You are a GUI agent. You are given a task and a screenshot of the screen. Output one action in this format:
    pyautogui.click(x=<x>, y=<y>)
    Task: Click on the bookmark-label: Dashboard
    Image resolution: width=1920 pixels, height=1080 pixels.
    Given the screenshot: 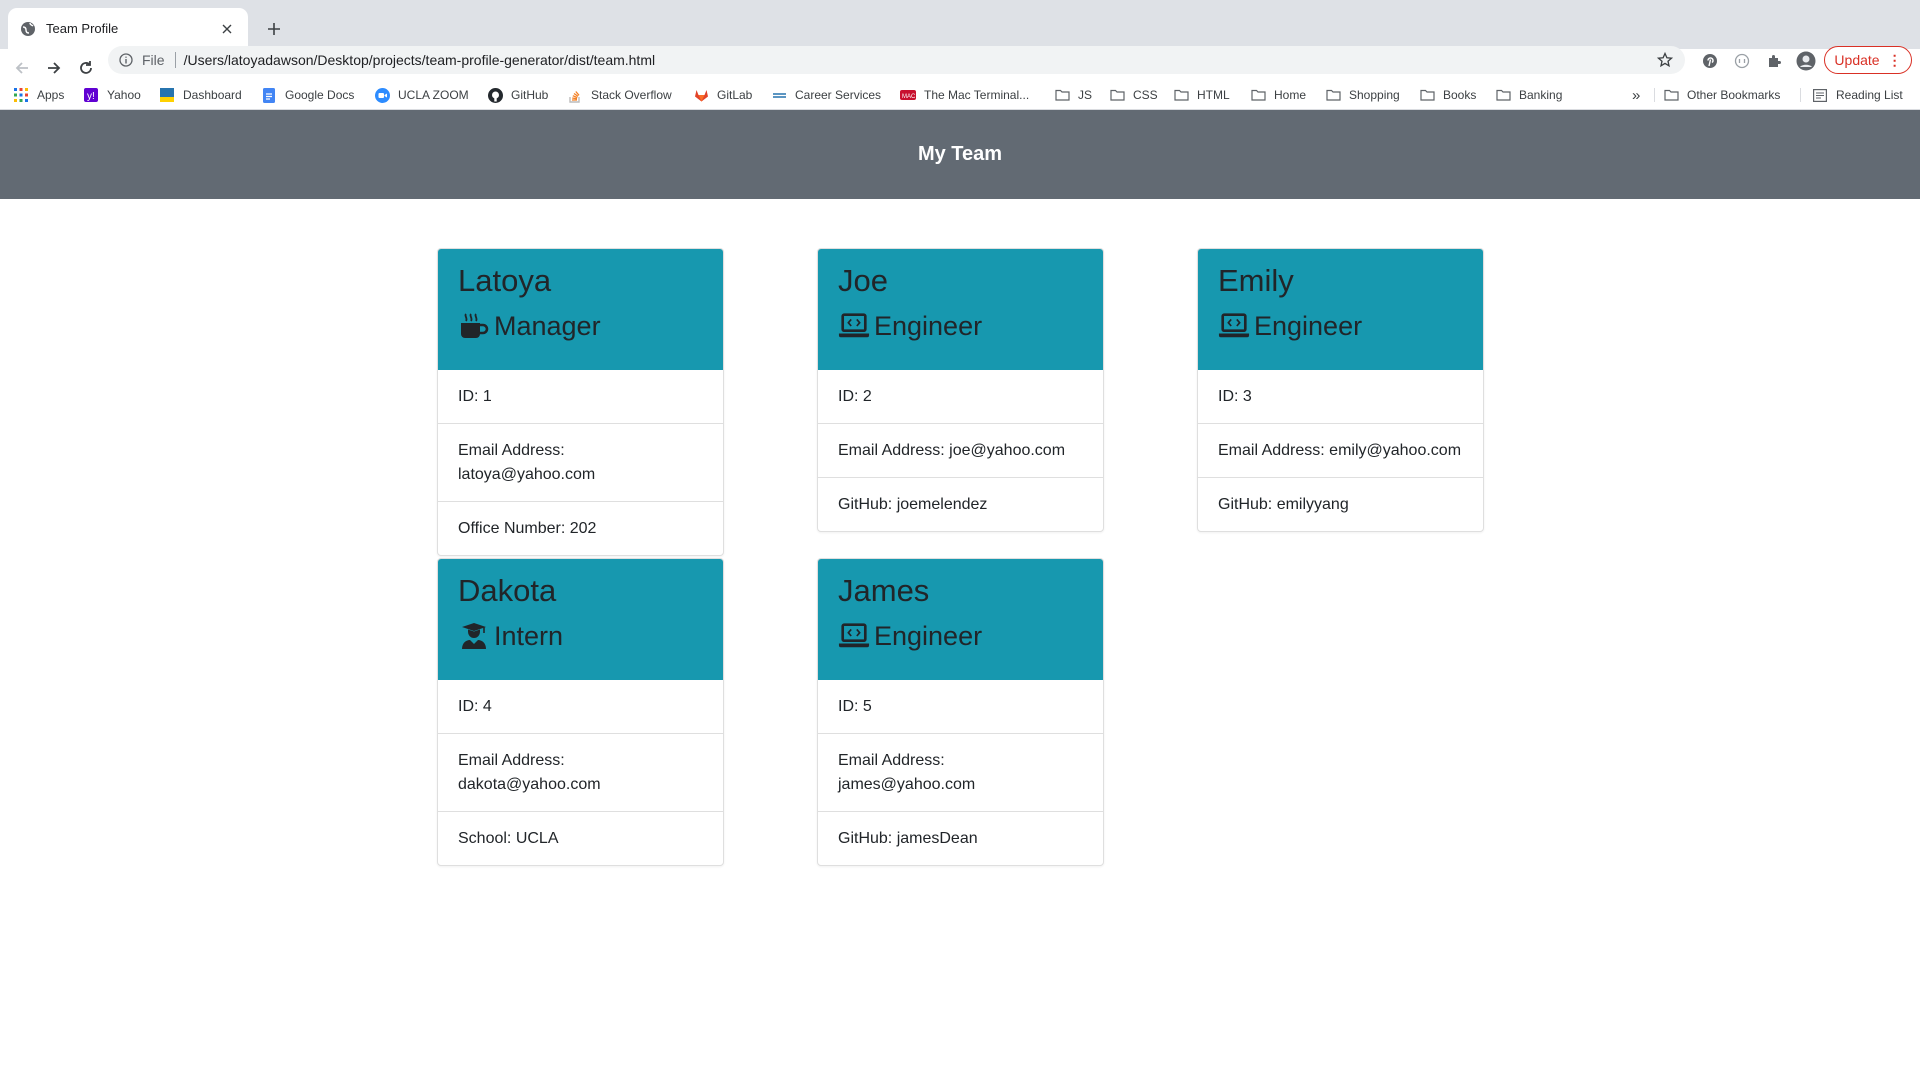 What is the action you would take?
    pyautogui.click(x=212, y=95)
    